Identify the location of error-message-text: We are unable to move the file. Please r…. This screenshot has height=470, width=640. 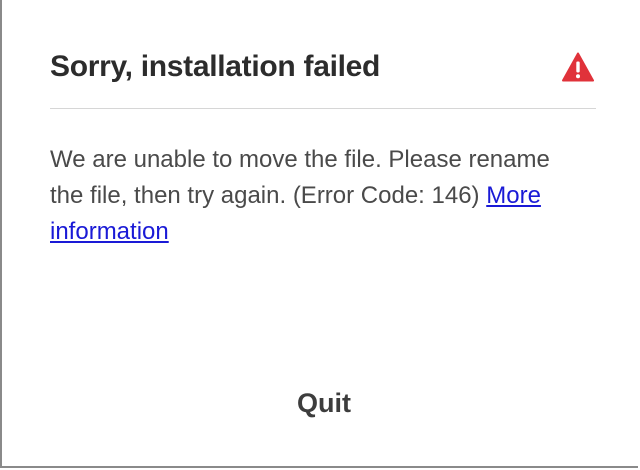
(300, 177).